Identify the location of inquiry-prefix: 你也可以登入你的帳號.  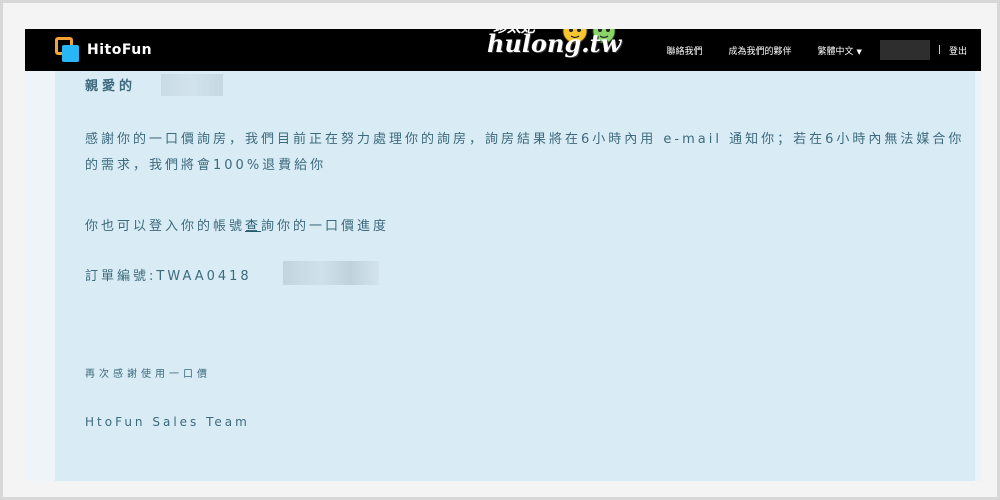
(165, 226).